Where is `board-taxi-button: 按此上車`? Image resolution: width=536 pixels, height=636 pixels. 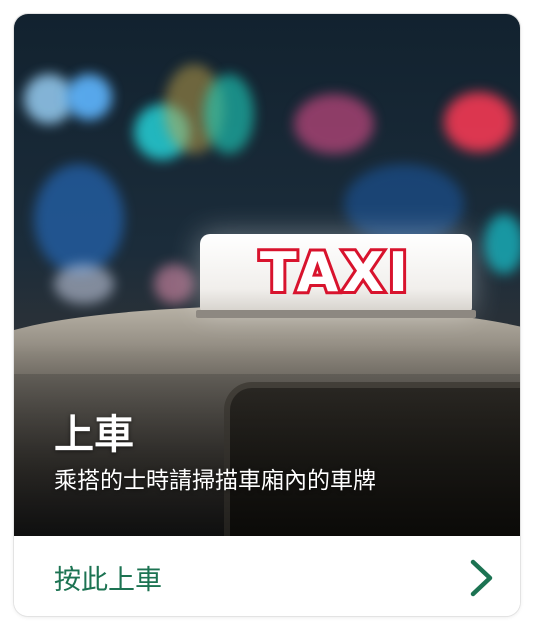
board-taxi-button: 按此上車 is located at coordinates (267, 576).